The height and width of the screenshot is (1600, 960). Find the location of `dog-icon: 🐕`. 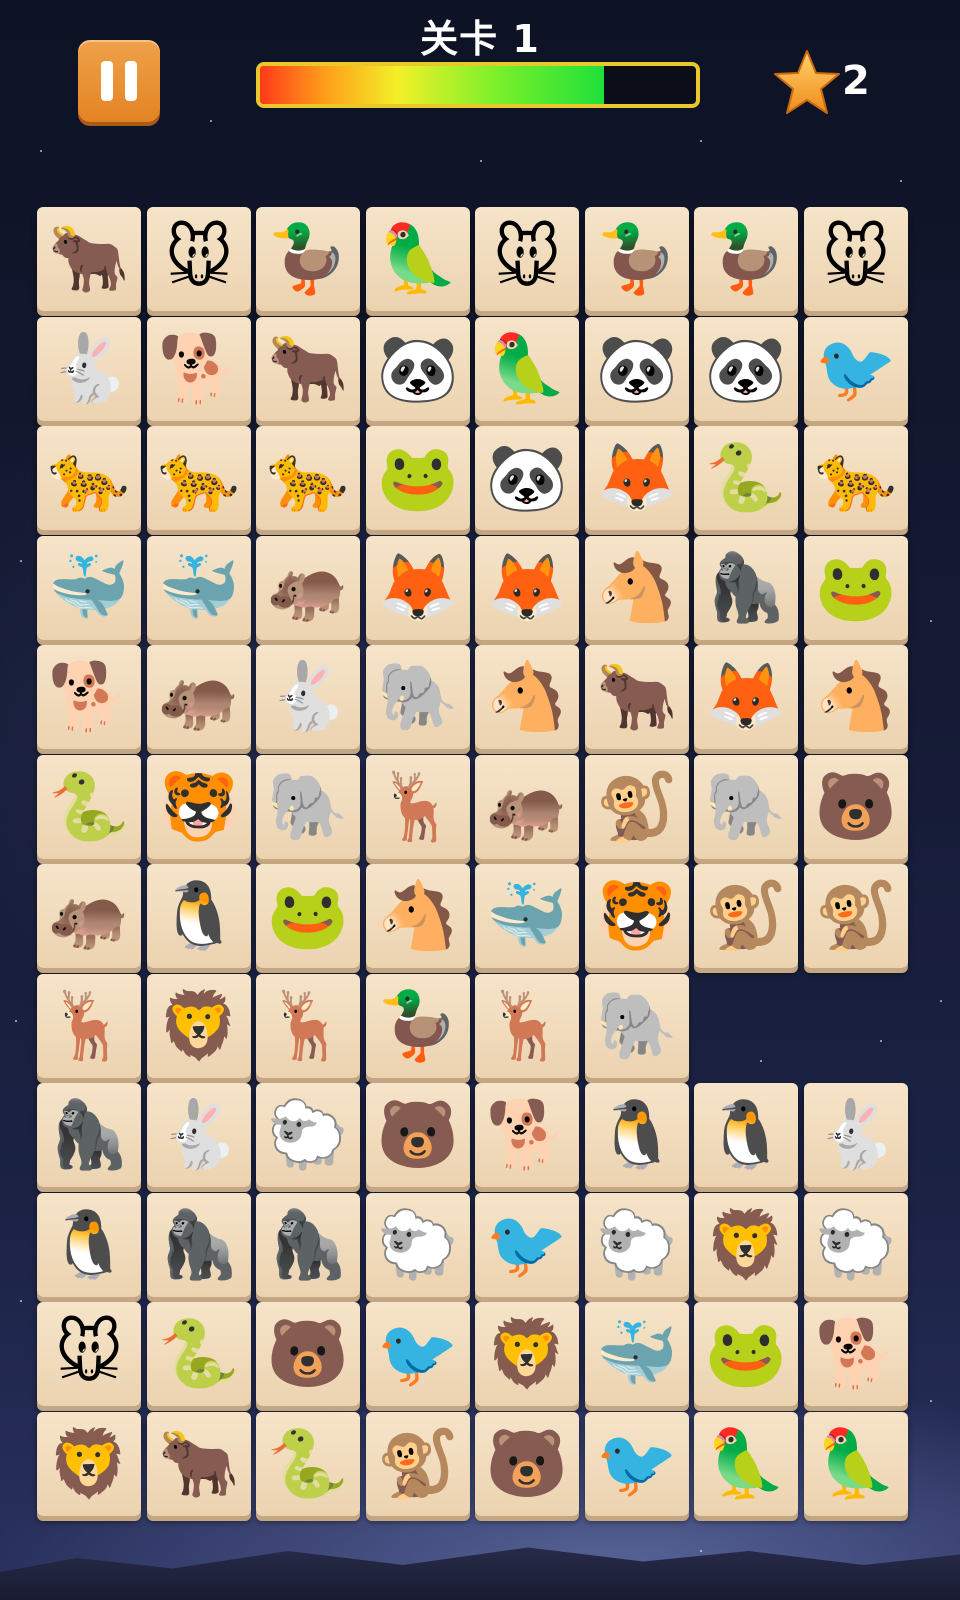

dog-icon: 🐕 is located at coordinates (199, 368).